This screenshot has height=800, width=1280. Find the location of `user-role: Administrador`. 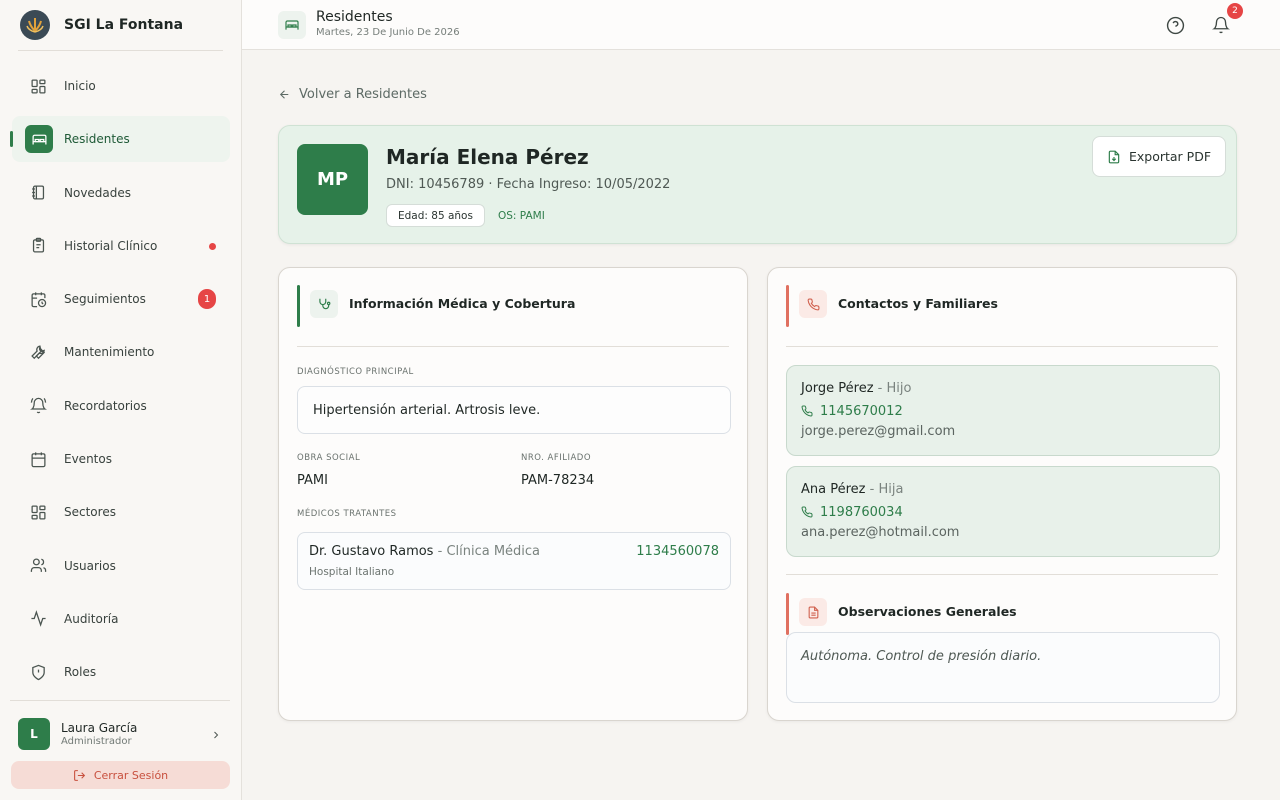

user-role: Administrador is located at coordinates (96, 741).